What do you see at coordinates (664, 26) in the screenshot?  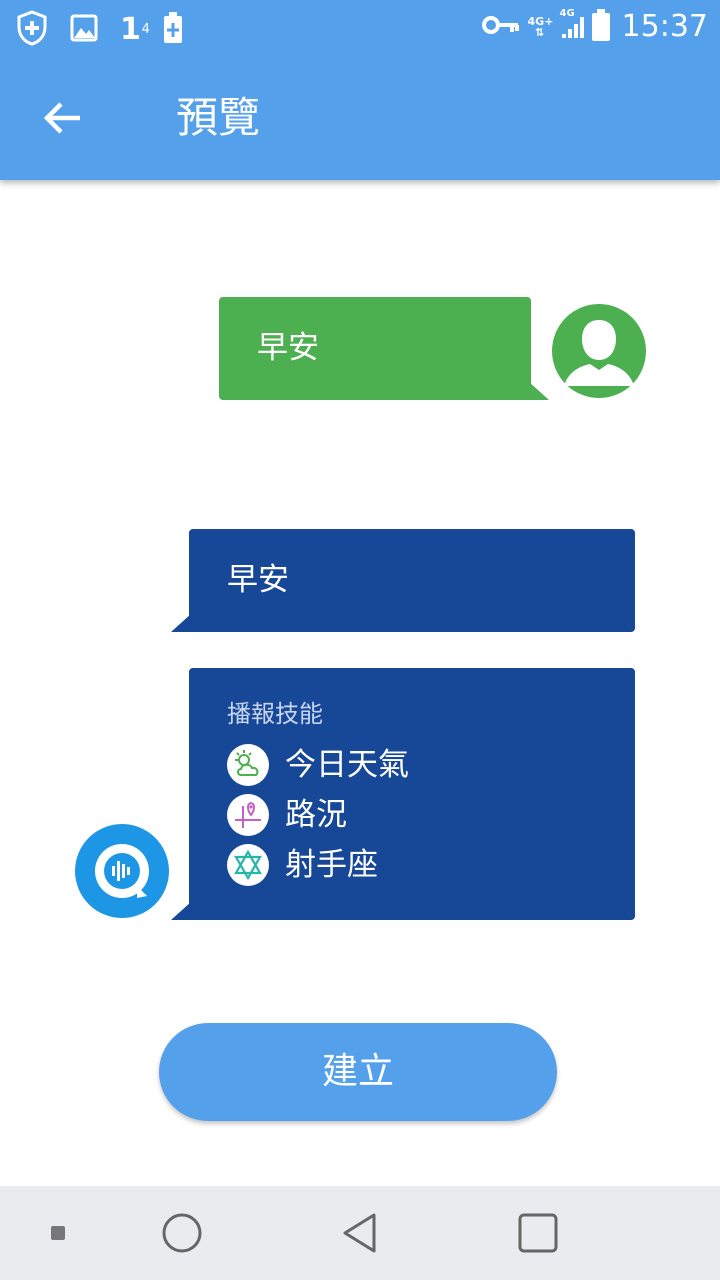 I see `clock: 15:37` at bounding box center [664, 26].